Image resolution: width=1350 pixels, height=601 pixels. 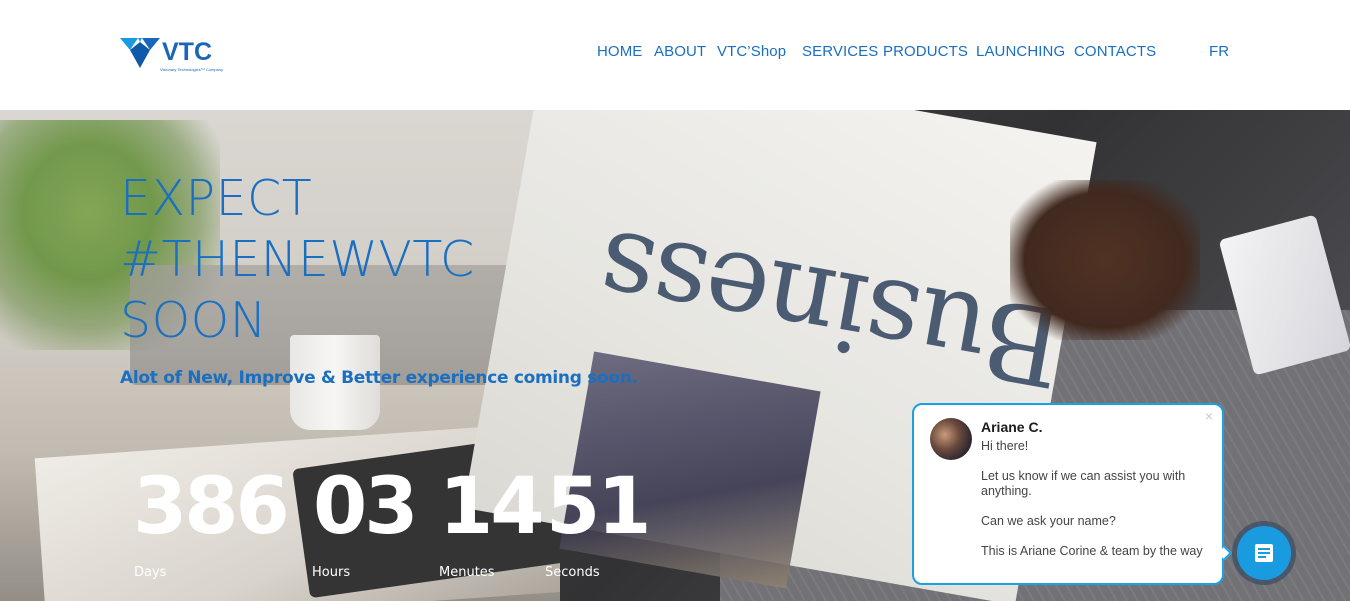 What do you see at coordinates (467, 572) in the screenshot?
I see `countdown-minutes-label: Menutes` at bounding box center [467, 572].